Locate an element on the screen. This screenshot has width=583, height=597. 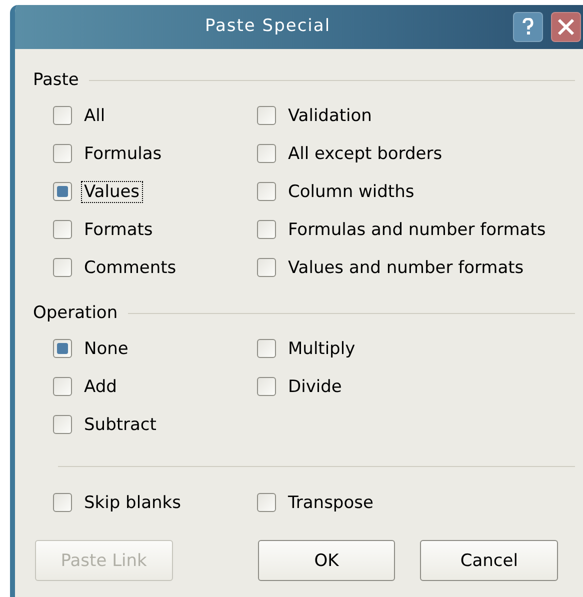
close-button is located at coordinates (566, 27).